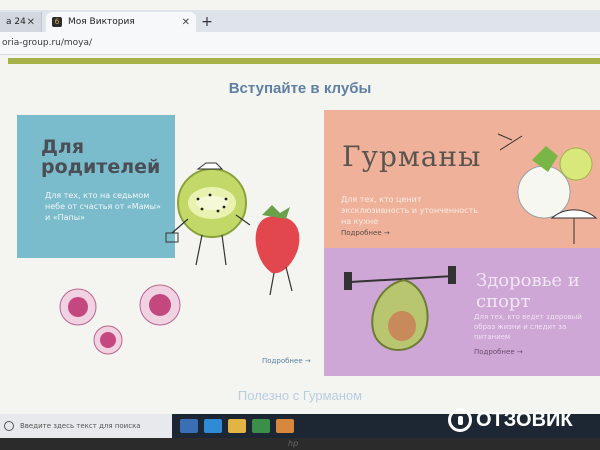  I want to click on more-link-gourmets: Подробнее →, so click(365, 233).